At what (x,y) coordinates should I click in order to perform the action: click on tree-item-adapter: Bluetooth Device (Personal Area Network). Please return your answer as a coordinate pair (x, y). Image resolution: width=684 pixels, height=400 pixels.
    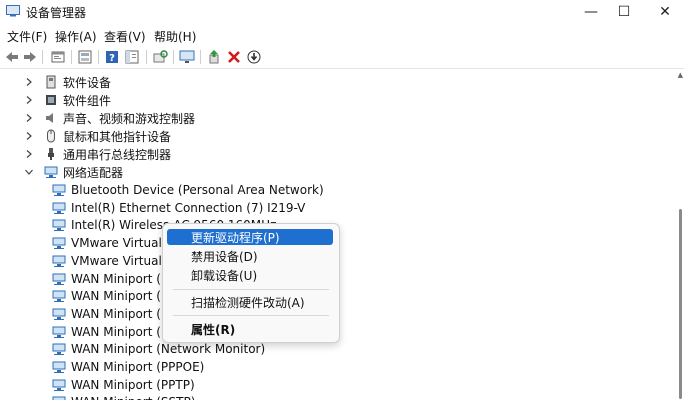
    Looking at the image, I should click on (188, 190).